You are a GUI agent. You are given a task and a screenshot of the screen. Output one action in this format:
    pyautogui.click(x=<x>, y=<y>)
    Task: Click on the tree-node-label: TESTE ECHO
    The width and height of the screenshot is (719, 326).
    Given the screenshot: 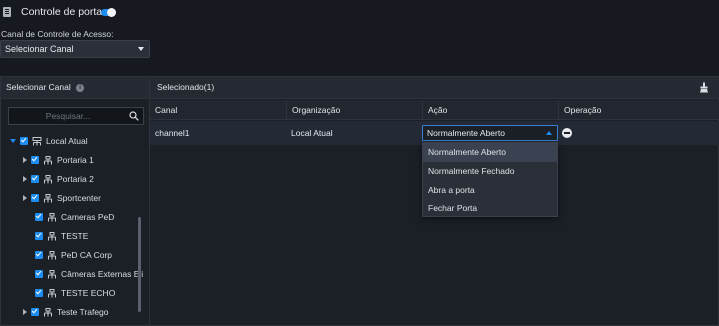 What is the action you would take?
    pyautogui.click(x=88, y=293)
    